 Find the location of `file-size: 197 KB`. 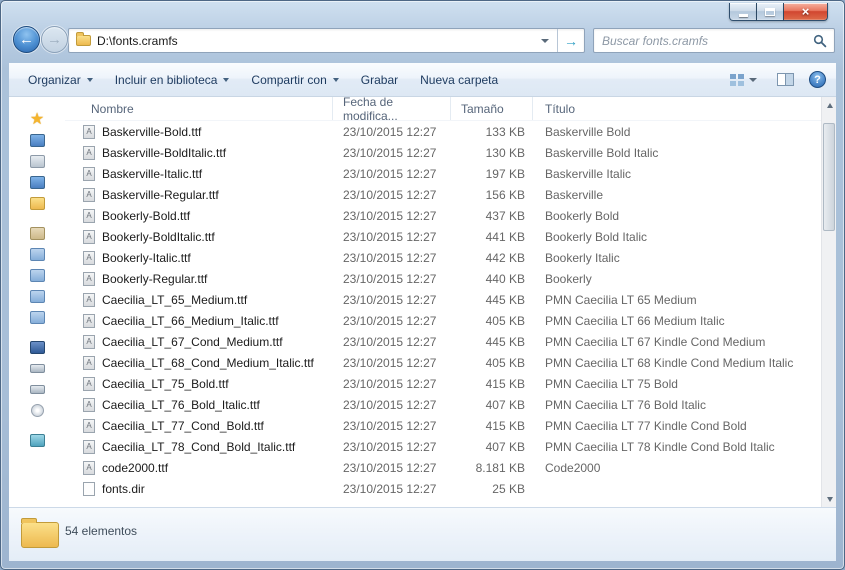

file-size: 197 KB is located at coordinates (505, 173).